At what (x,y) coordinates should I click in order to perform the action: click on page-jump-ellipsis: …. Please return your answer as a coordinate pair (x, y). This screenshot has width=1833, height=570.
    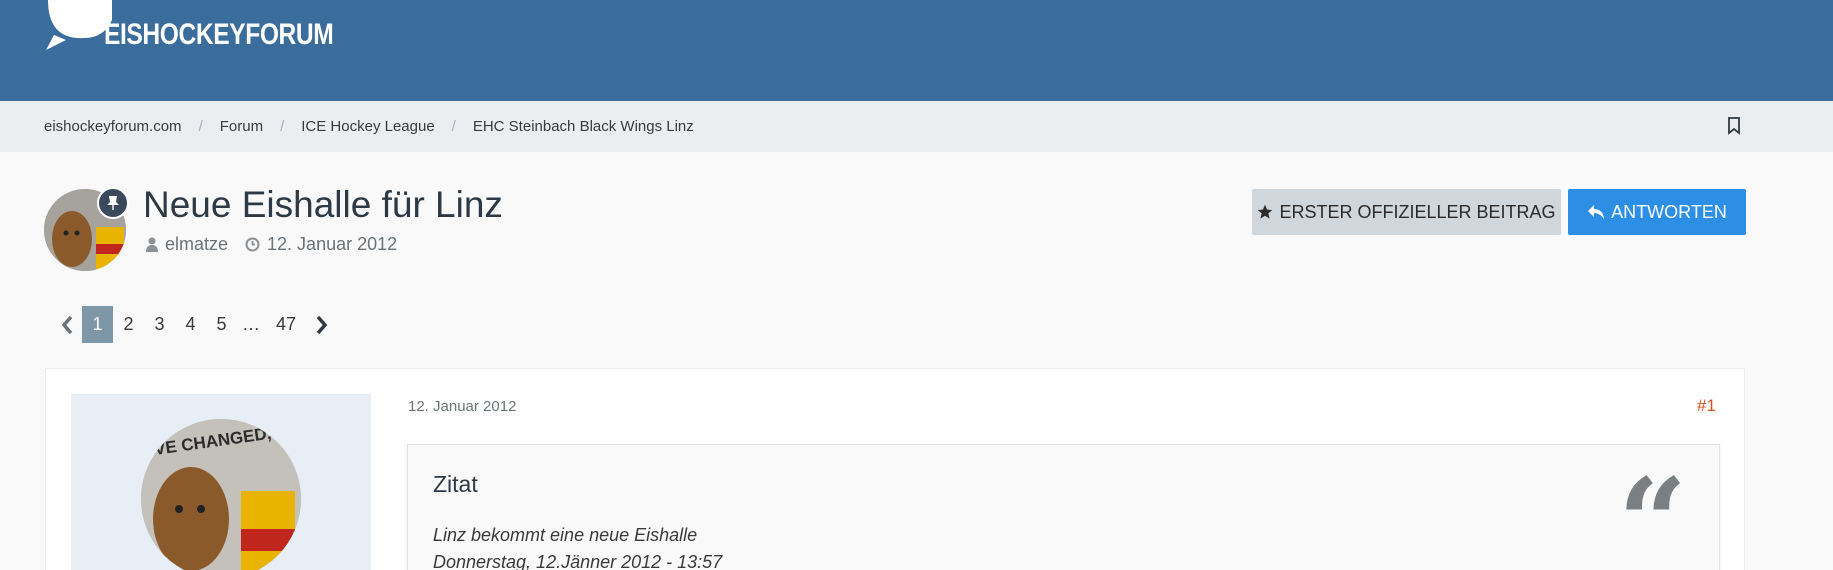
    Looking at the image, I should click on (251, 324).